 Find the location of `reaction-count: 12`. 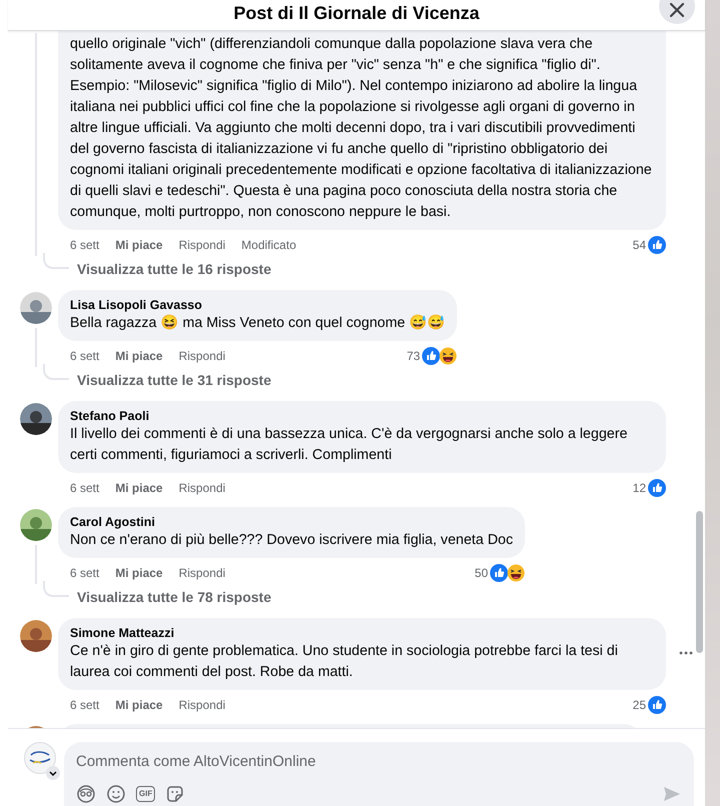

reaction-count: 12 is located at coordinates (639, 488).